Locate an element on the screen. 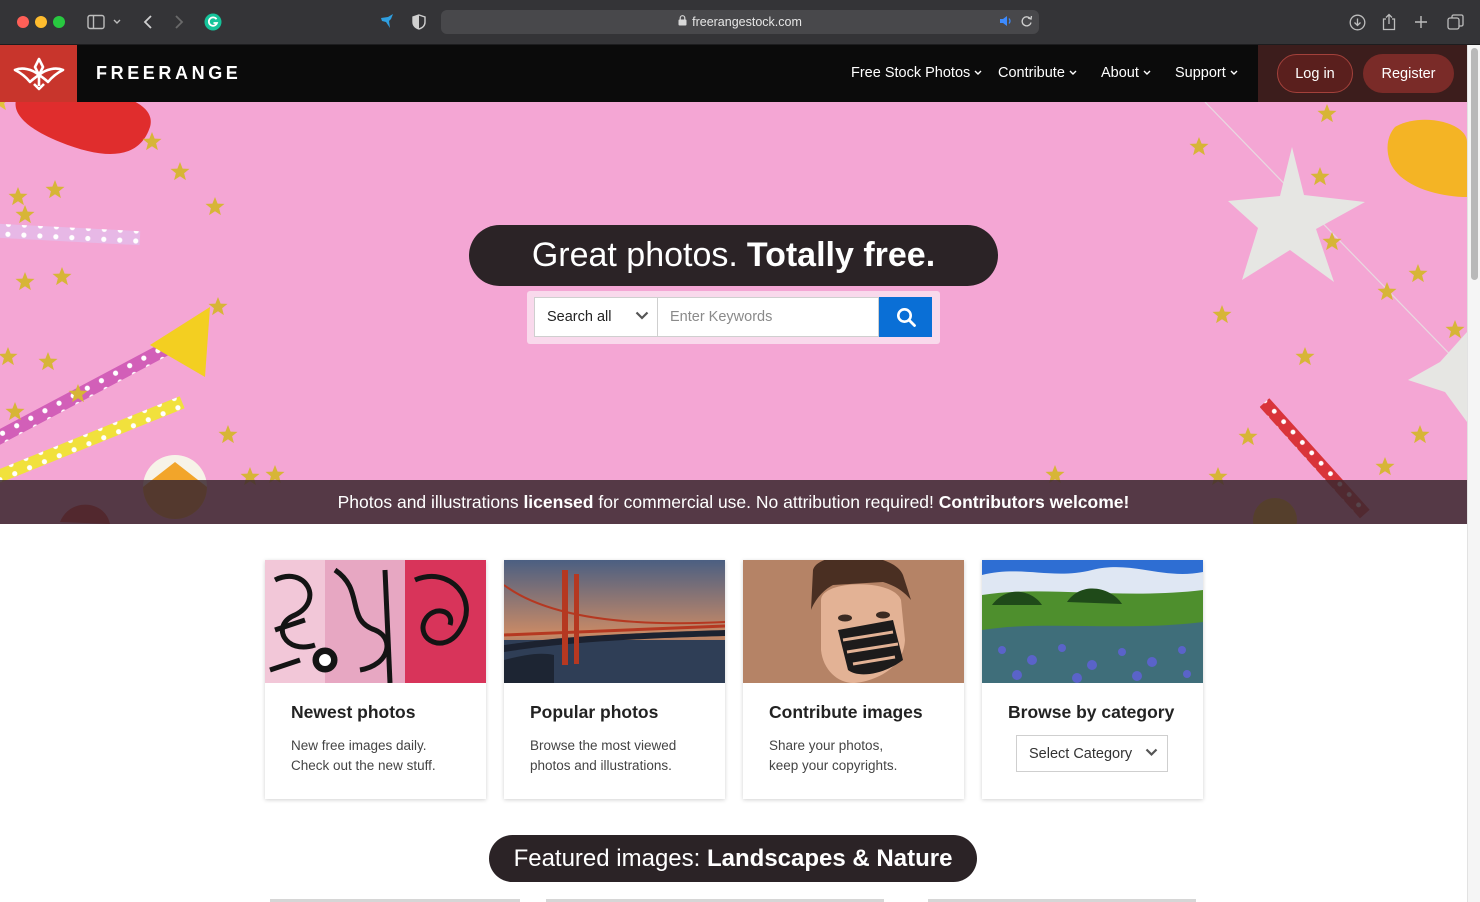 The width and height of the screenshot is (1480, 902). nav-support: Support is located at coordinates (1206, 73).